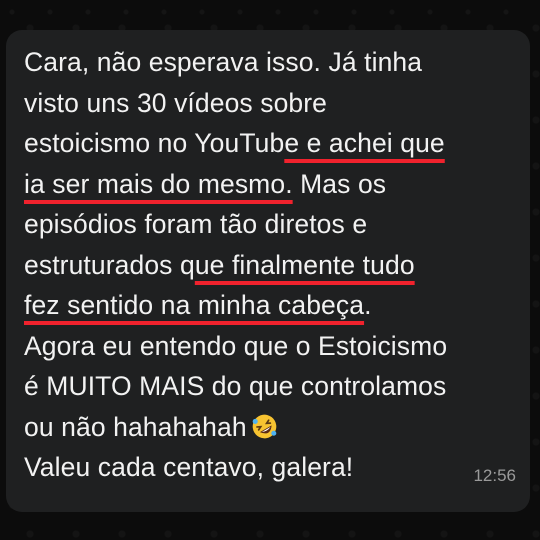 The width and height of the screenshot is (540, 540). What do you see at coordinates (368, 305) in the screenshot?
I see `text-segment: .` at bounding box center [368, 305].